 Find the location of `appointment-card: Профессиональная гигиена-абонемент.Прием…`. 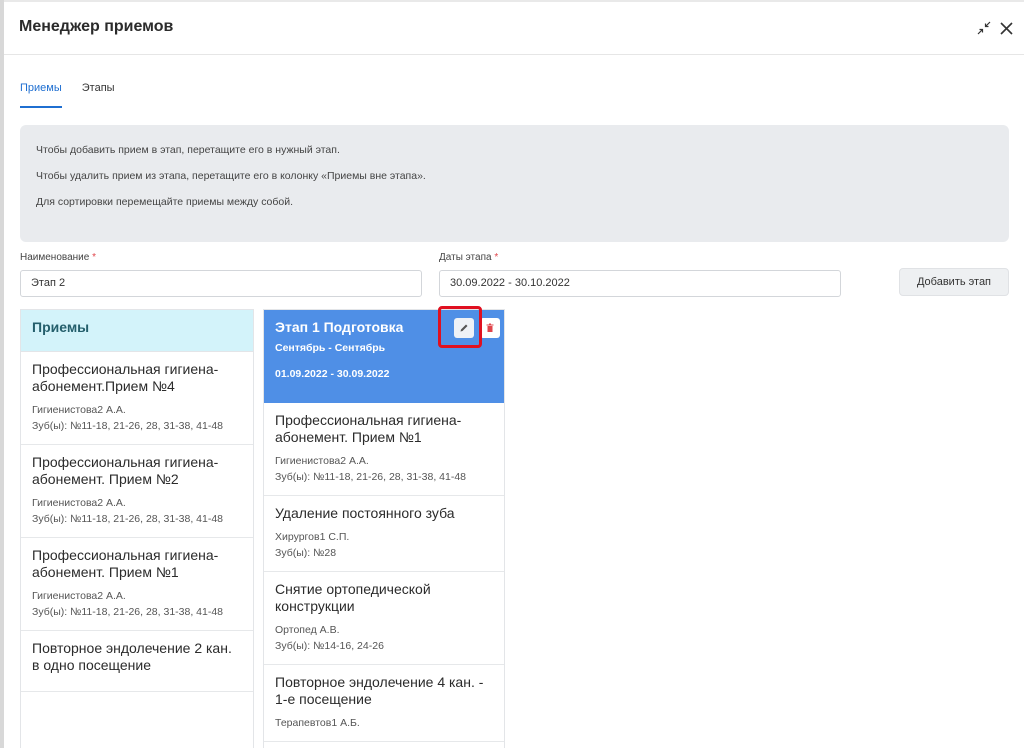

appointment-card: Профессиональная гигиена-абонемент.Прием… is located at coordinates (137, 398).